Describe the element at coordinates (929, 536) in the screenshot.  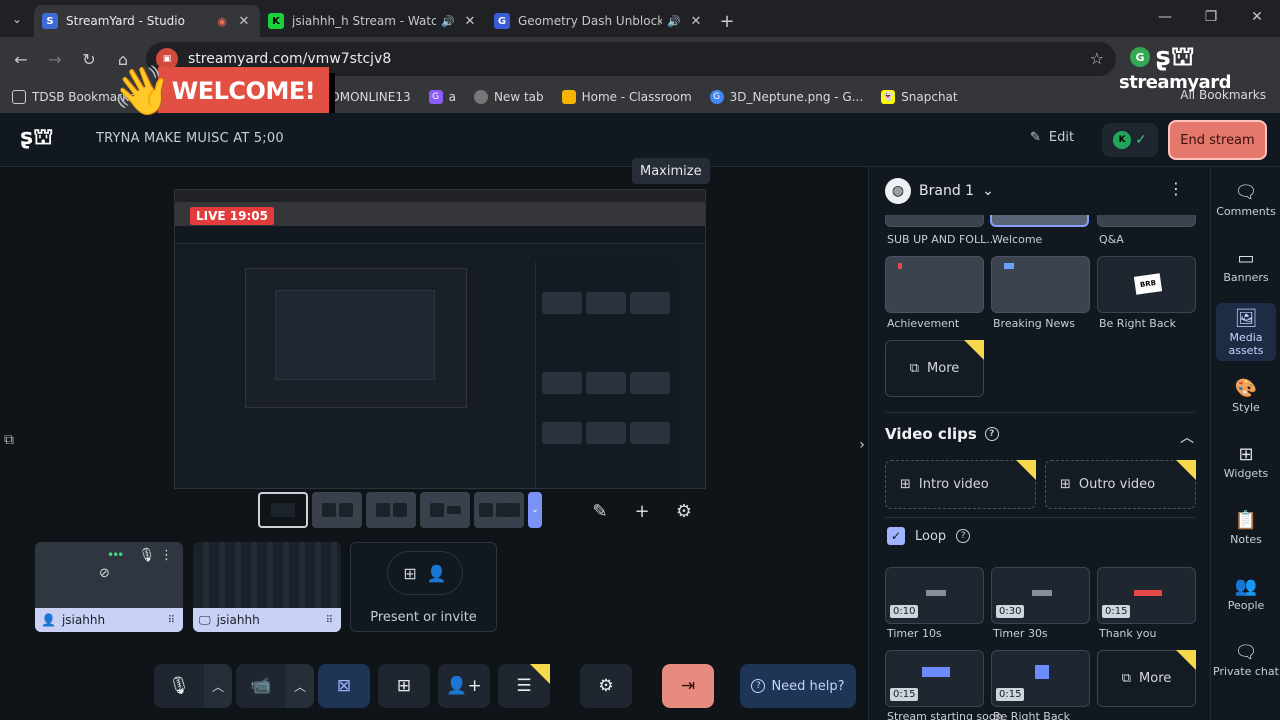
I see `loop-toggle: ✓ Loop ?` at that location.